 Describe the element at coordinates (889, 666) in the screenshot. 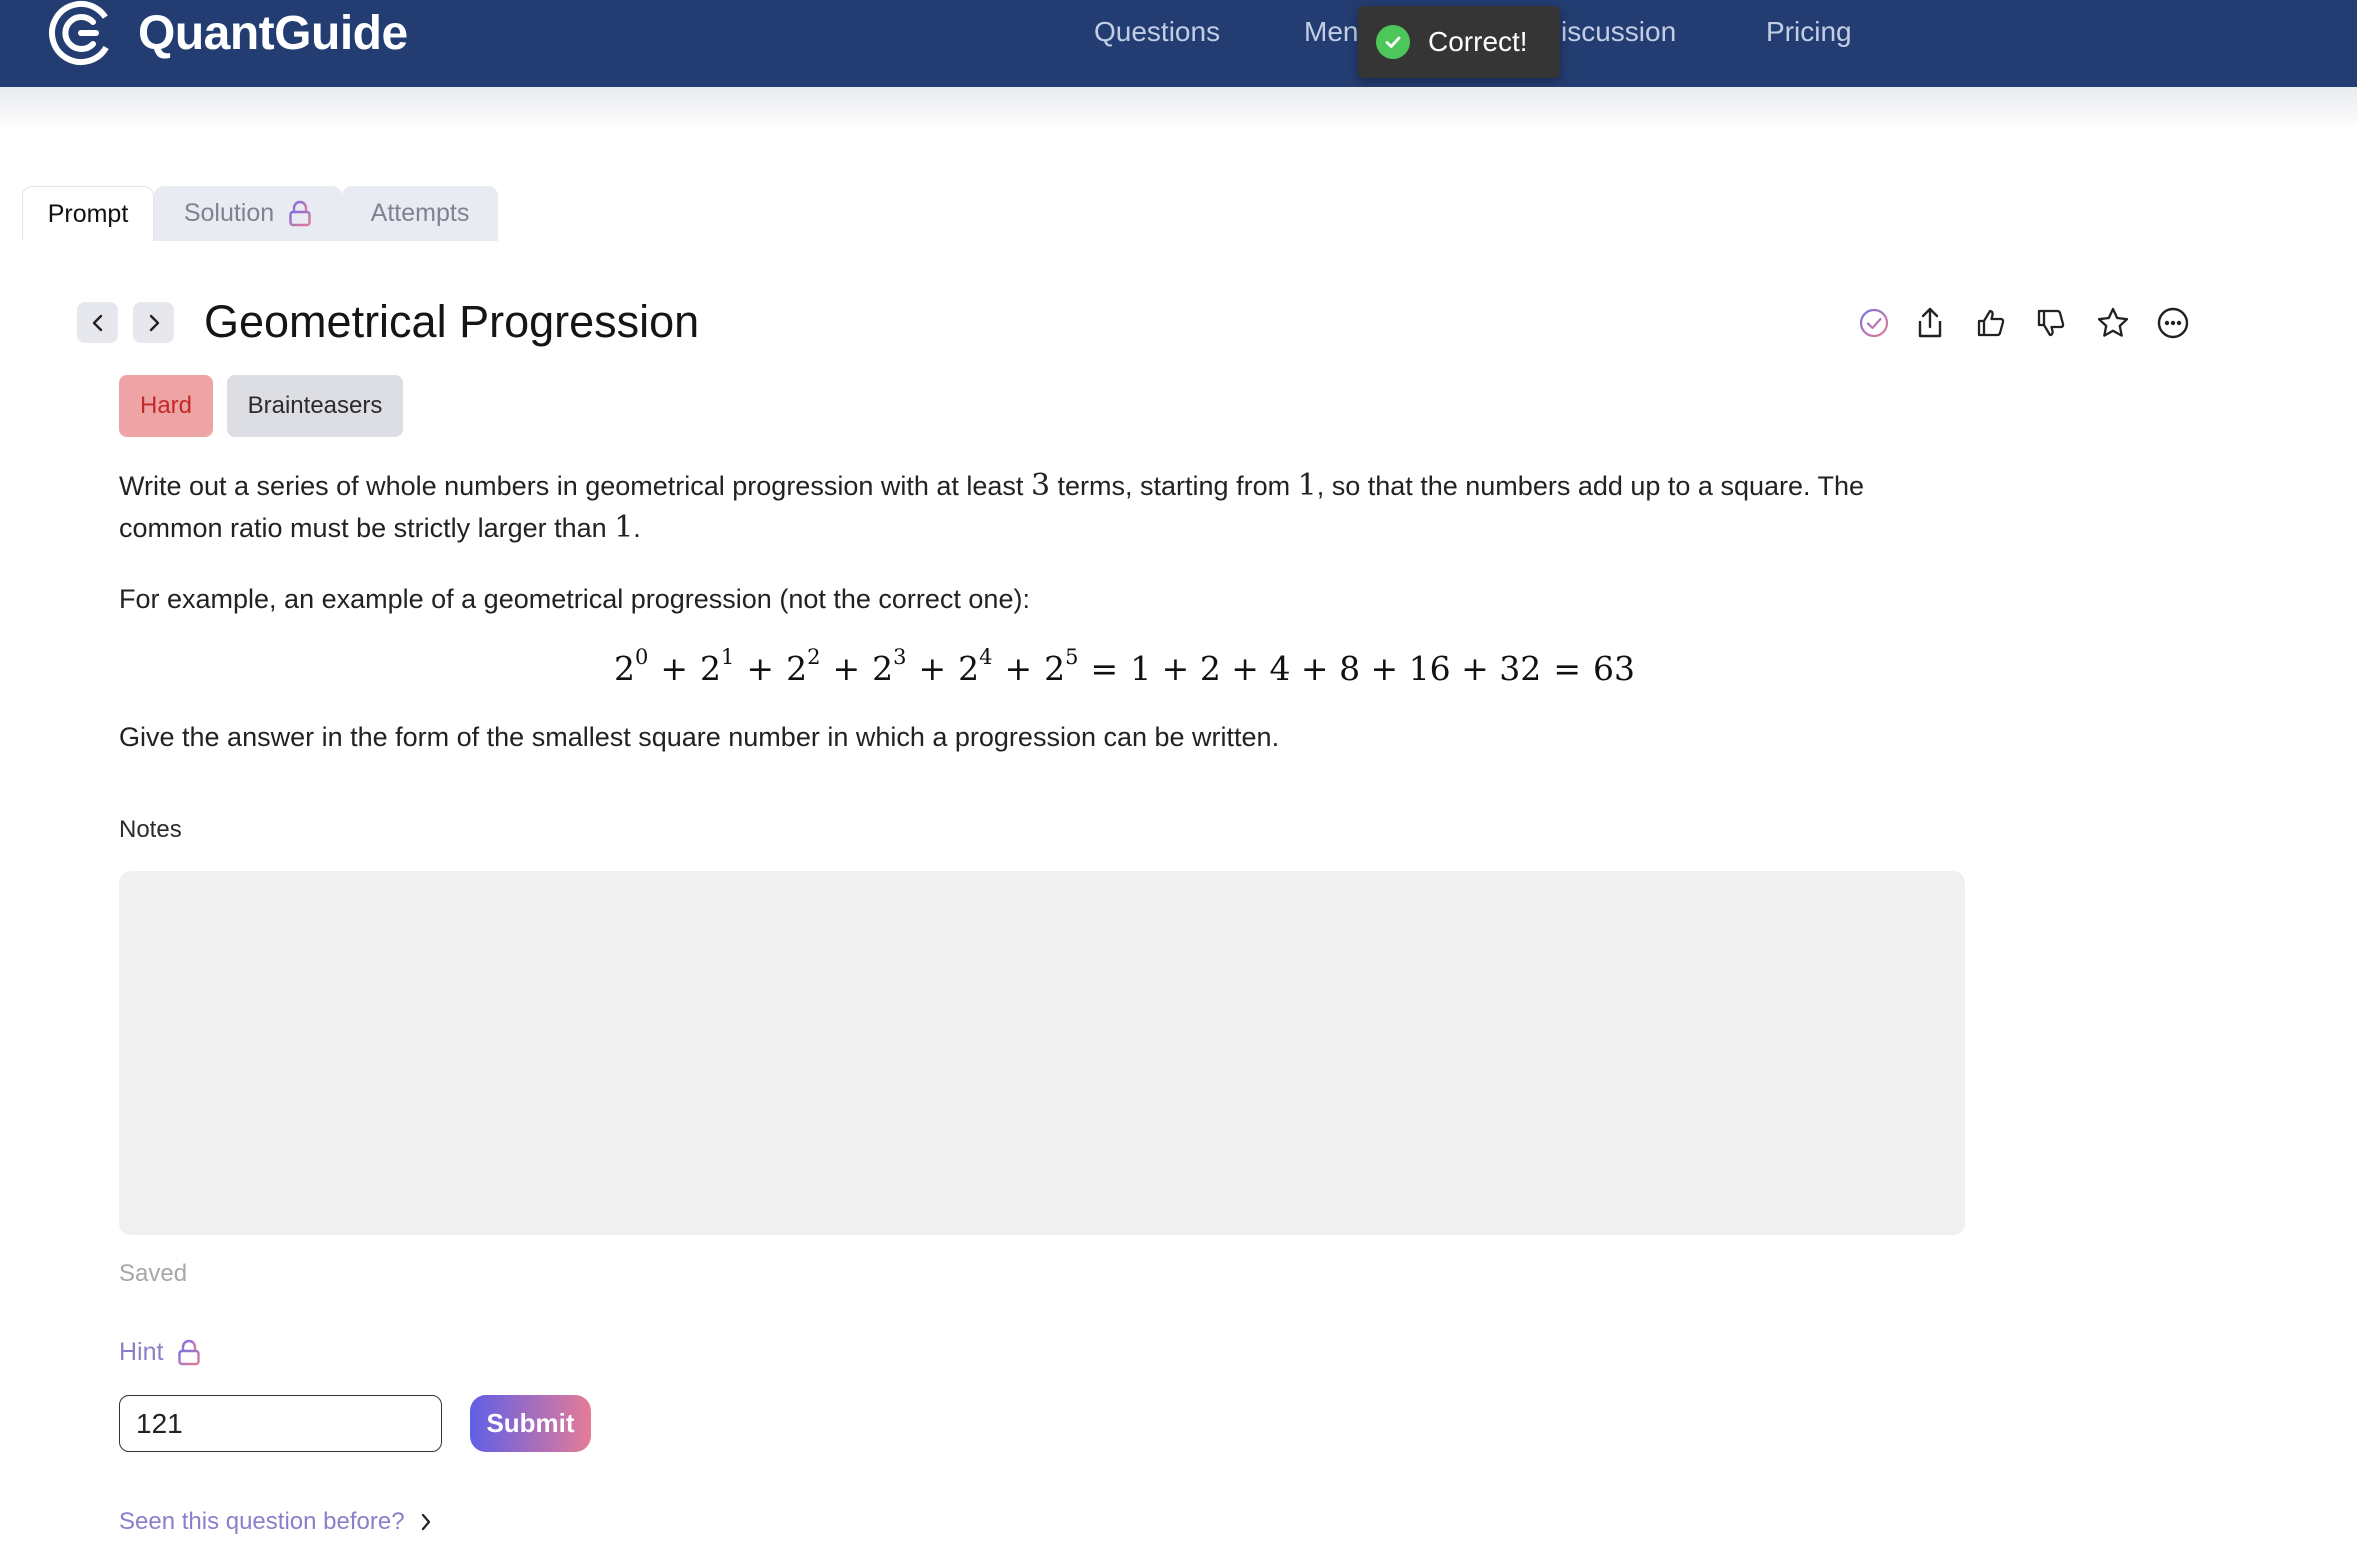

I see `equation-term: 23` at that location.